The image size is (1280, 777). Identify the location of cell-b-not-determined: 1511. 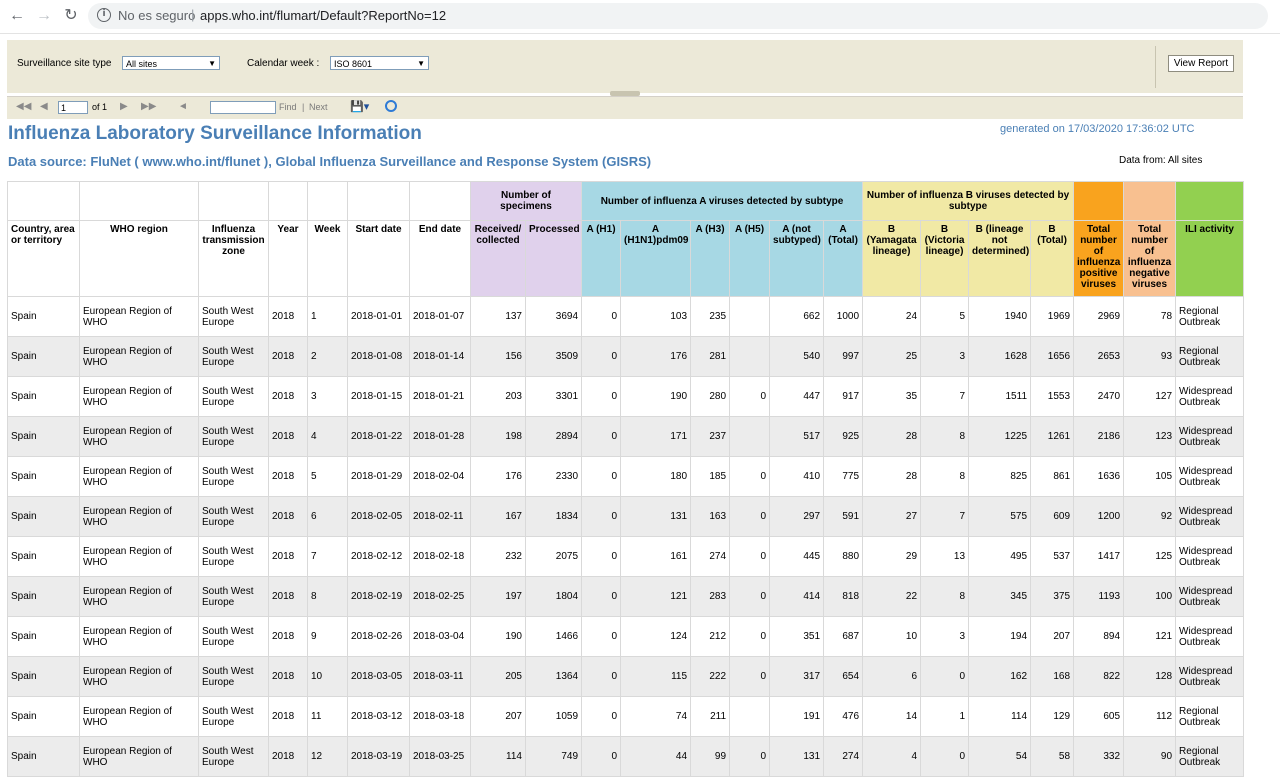
(1000, 396).